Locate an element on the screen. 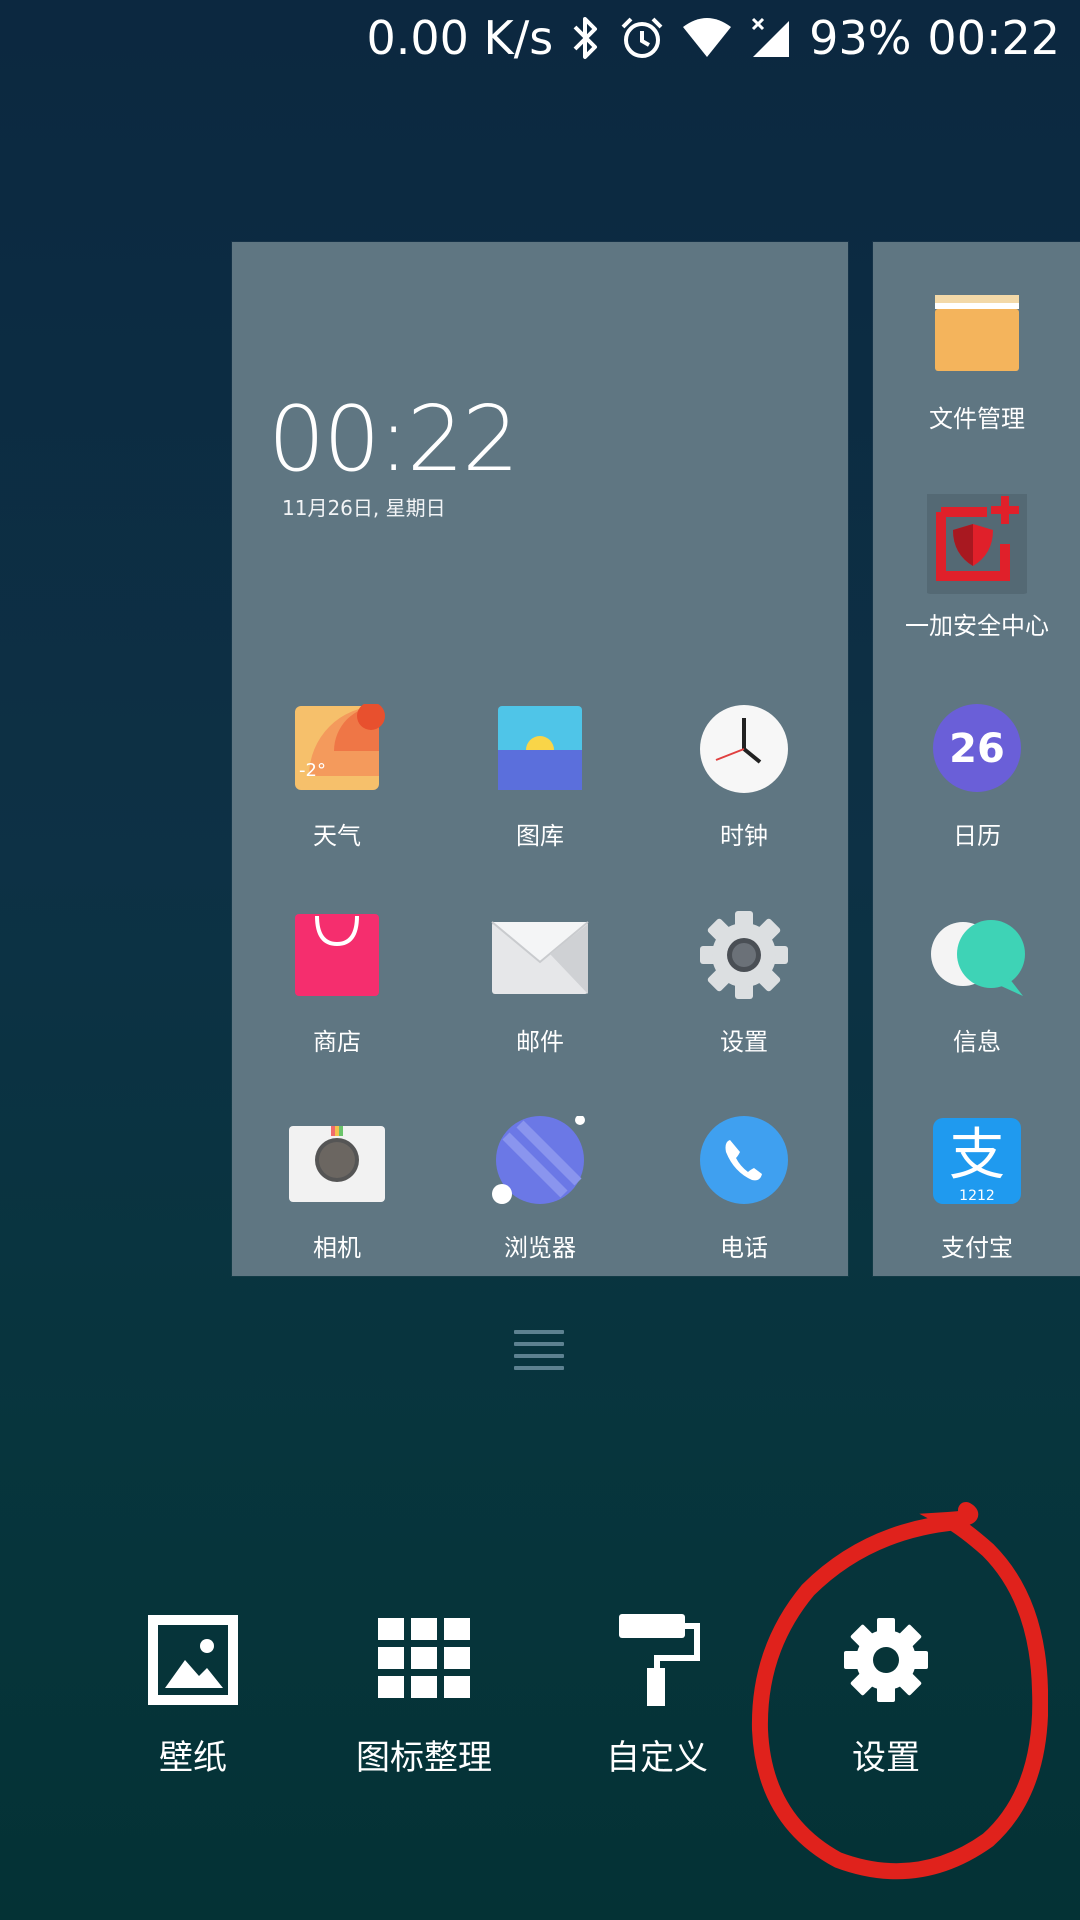 The height and width of the screenshot is (1920, 1080). app-security-center: 一加安全中心 is located at coordinates (977, 565).